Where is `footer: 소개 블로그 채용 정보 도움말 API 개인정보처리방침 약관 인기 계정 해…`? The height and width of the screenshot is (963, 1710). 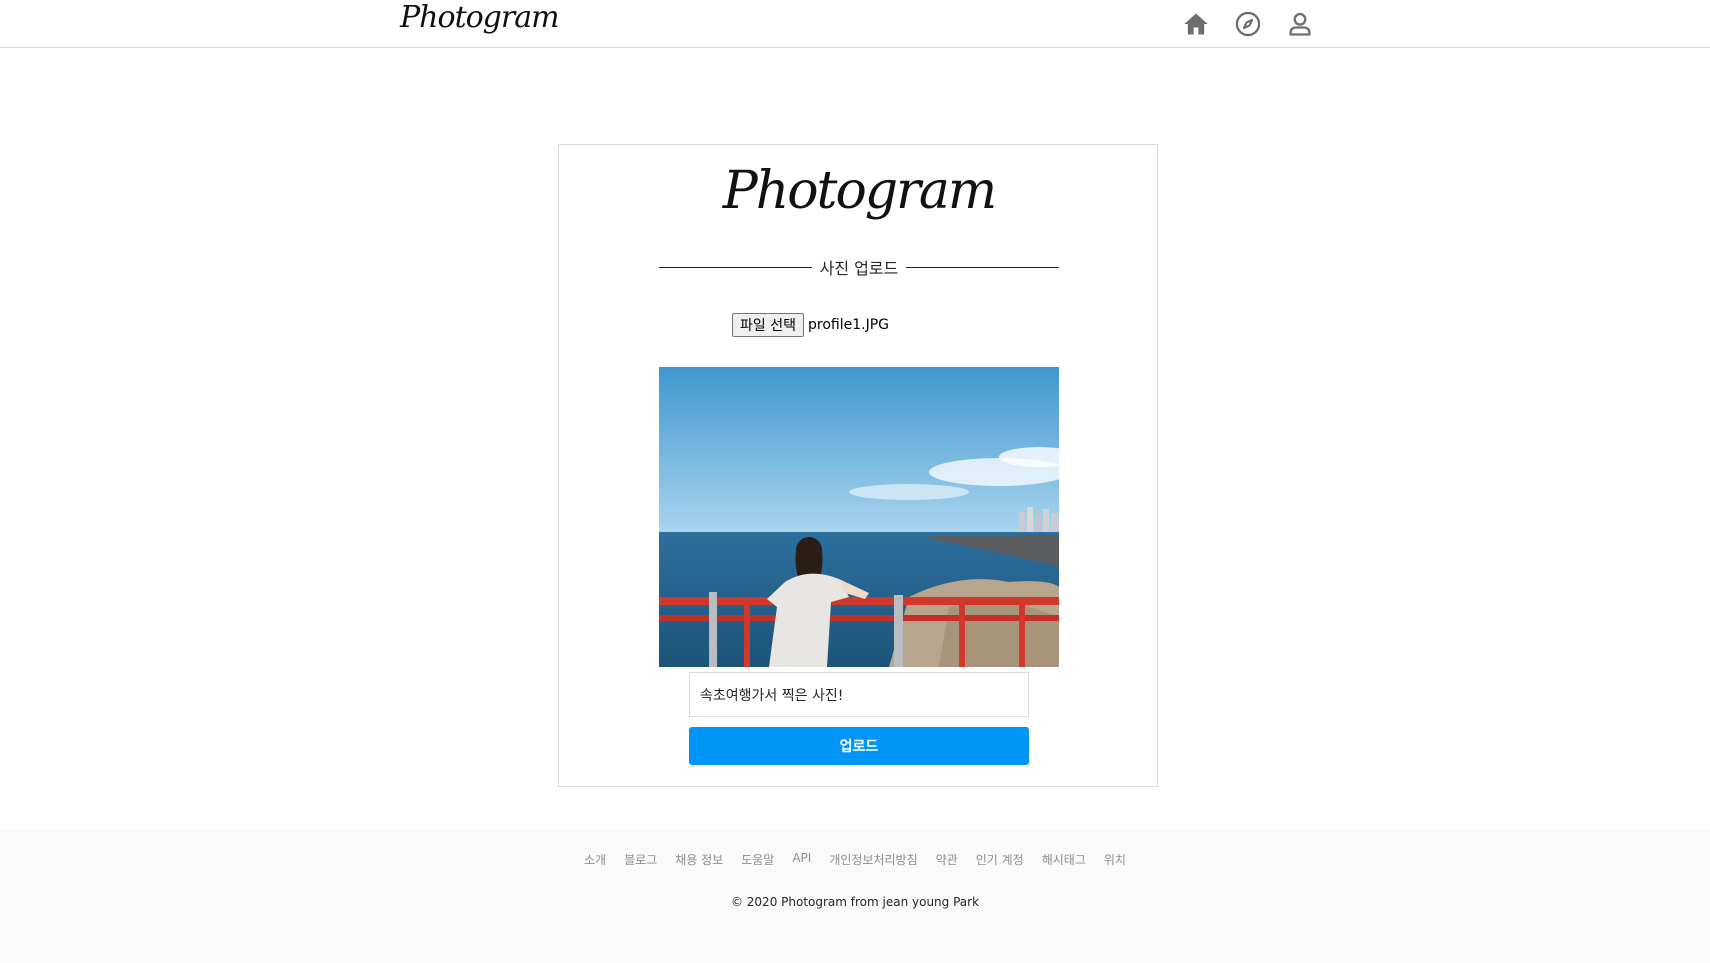
footer: 소개 블로그 채용 정보 도움말 API 개인정보처리방침 약관 인기 계정 해… is located at coordinates (855, 896).